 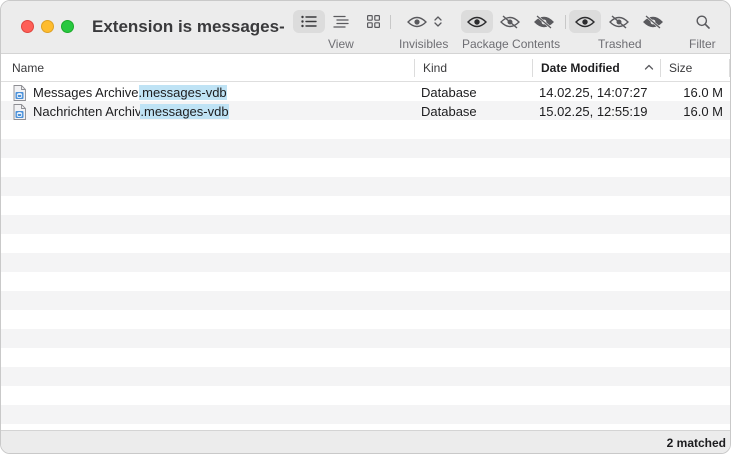 I want to click on outline-view-icon, so click(x=341, y=21).